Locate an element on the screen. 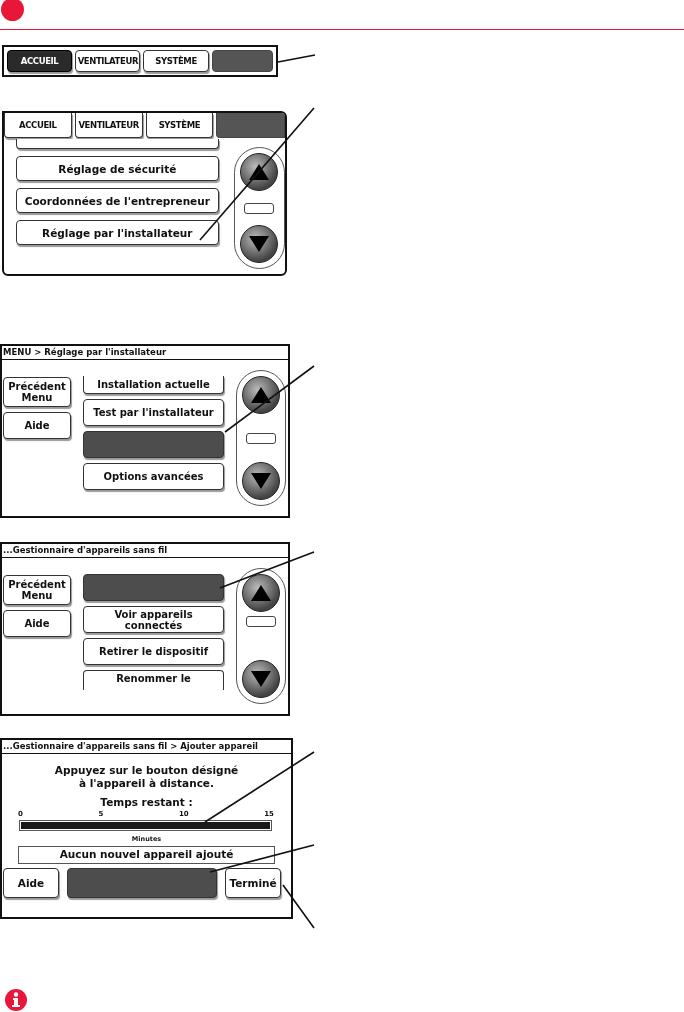  menu-button: Coordonnées de l'entrepreneur is located at coordinates (117, 200).